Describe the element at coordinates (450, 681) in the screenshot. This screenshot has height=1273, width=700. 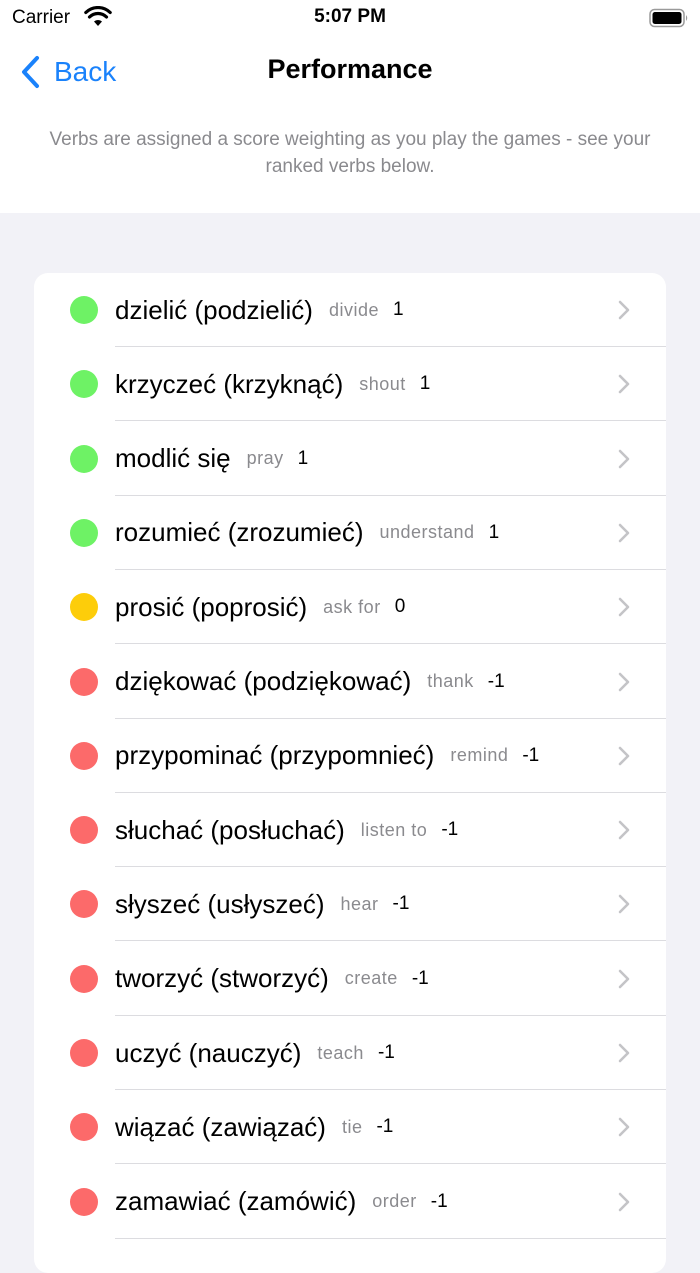
I see `verb-meaning: thank` at that location.